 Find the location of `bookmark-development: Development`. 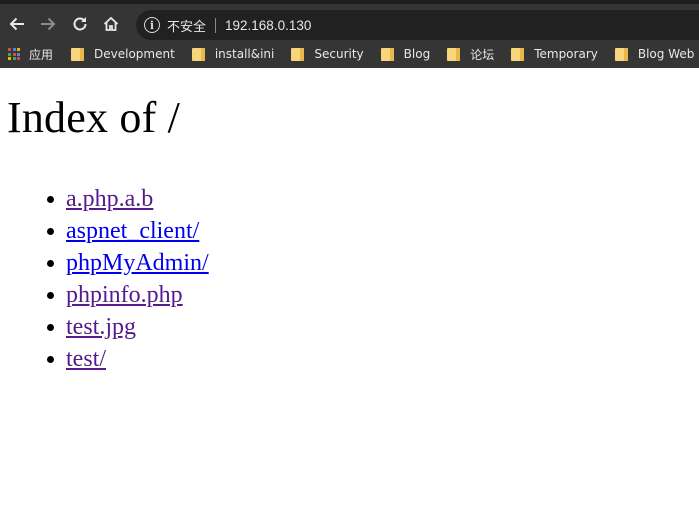

bookmark-development: Development is located at coordinates (123, 54).